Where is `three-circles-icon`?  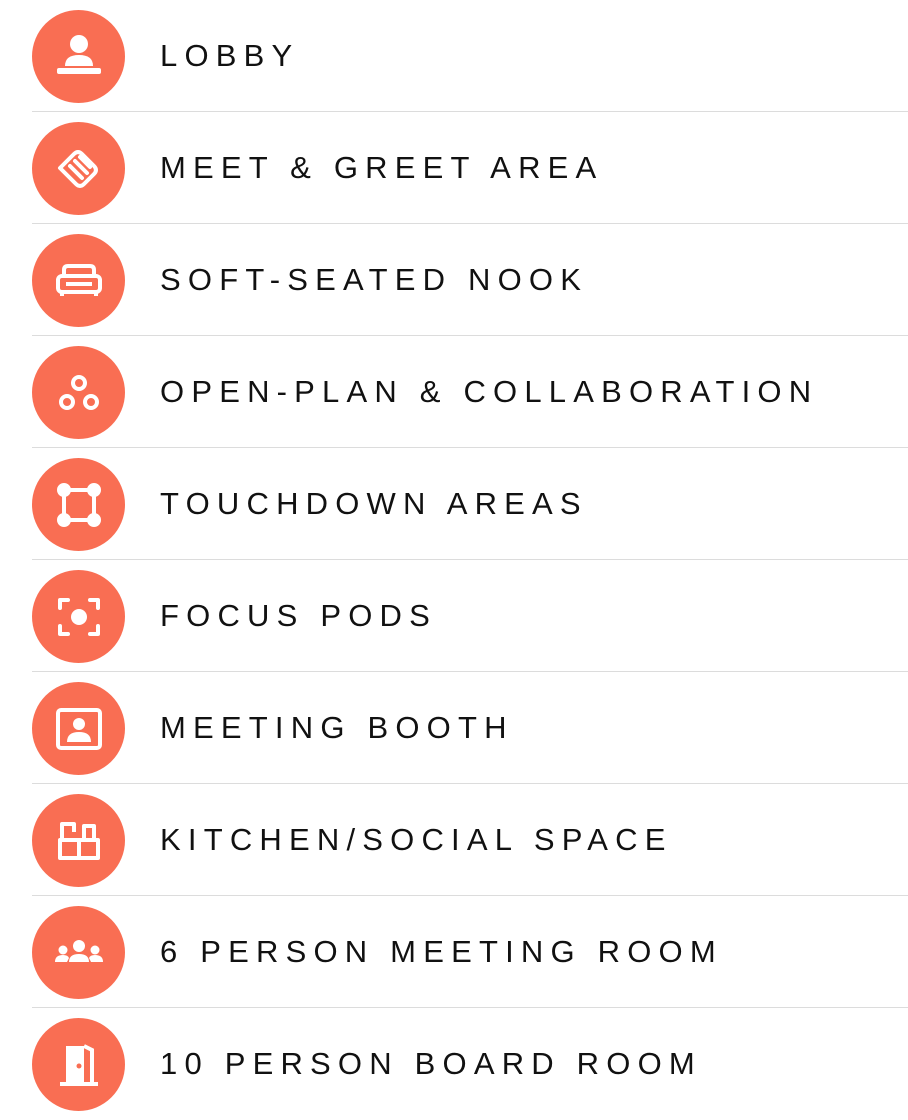
three-circles-icon is located at coordinates (78, 392).